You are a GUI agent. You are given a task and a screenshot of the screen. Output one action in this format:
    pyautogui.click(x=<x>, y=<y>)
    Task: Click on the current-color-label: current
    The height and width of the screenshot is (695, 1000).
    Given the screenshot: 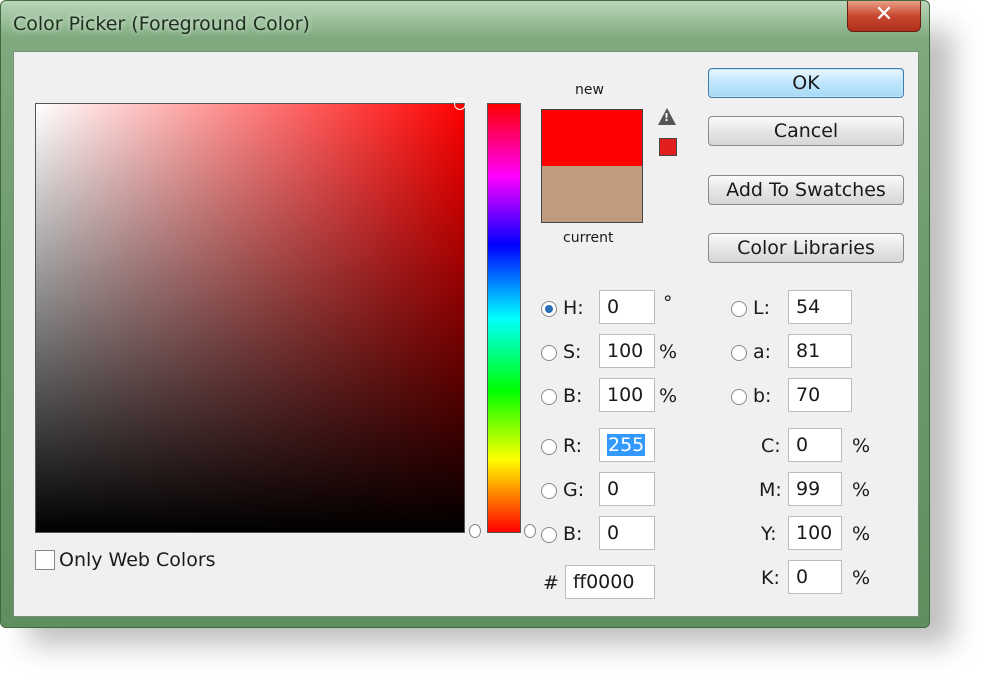 What is the action you would take?
    pyautogui.click(x=588, y=238)
    